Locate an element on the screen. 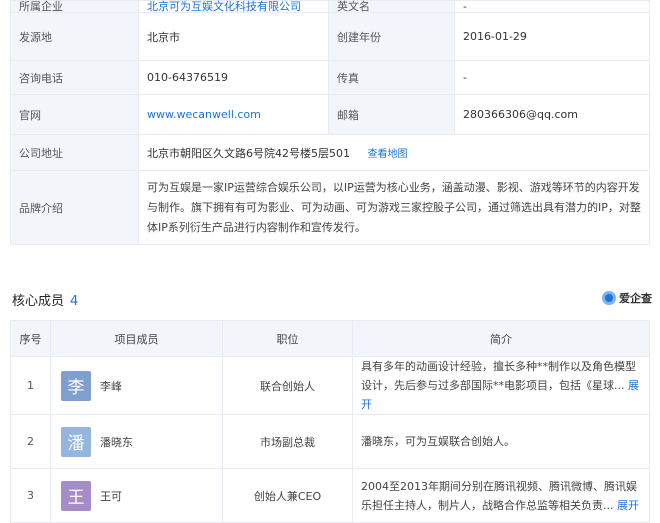  aiqicha-logo-icon is located at coordinates (609, 298).